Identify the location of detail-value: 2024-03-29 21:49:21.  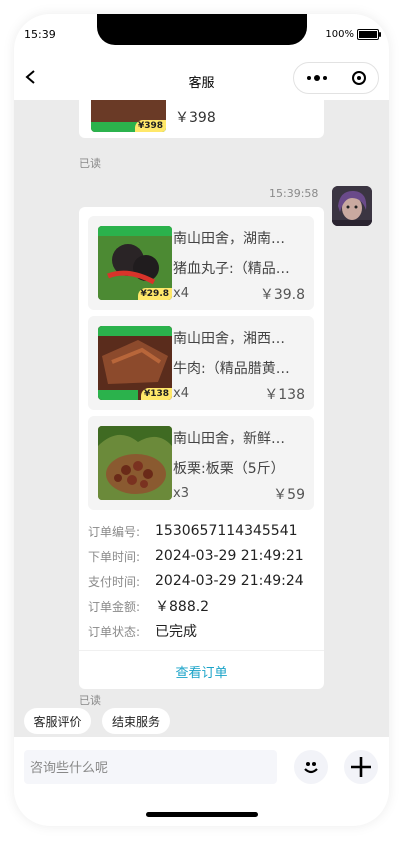
(229, 556).